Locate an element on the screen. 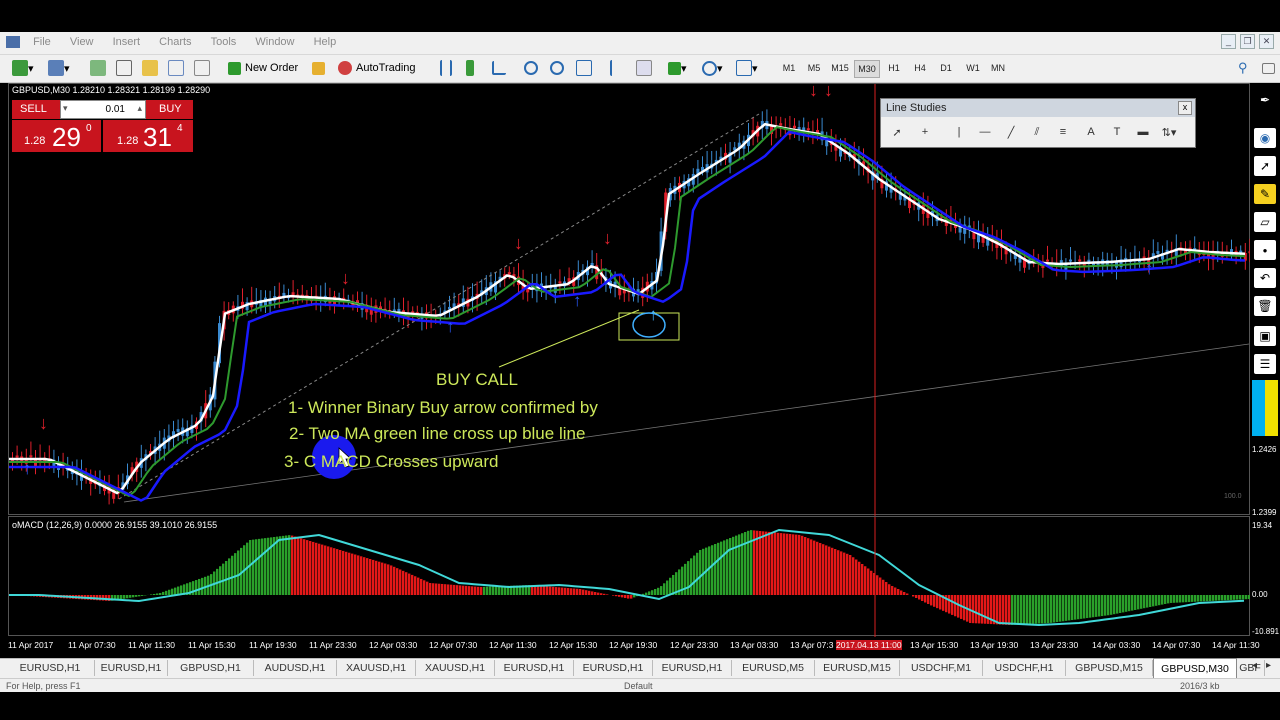  notes-icon: ☰ is located at coordinates (1265, 364).